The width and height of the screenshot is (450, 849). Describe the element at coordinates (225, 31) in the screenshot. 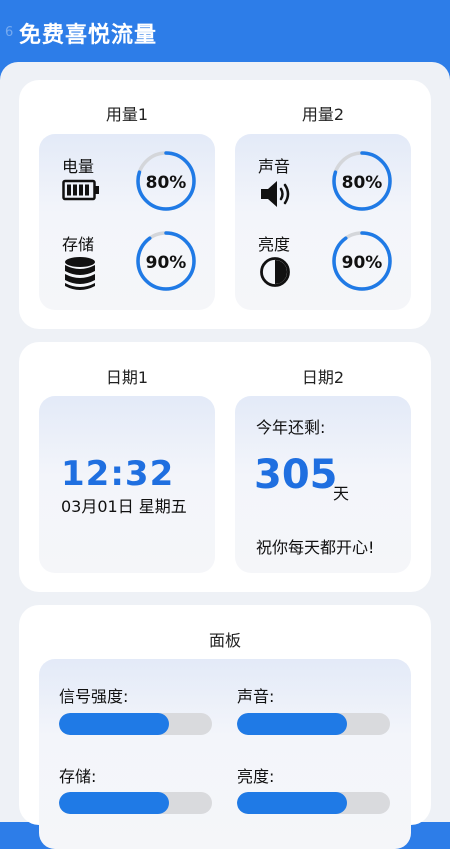

I see `title-bar: 6 免费喜悦流量` at that location.